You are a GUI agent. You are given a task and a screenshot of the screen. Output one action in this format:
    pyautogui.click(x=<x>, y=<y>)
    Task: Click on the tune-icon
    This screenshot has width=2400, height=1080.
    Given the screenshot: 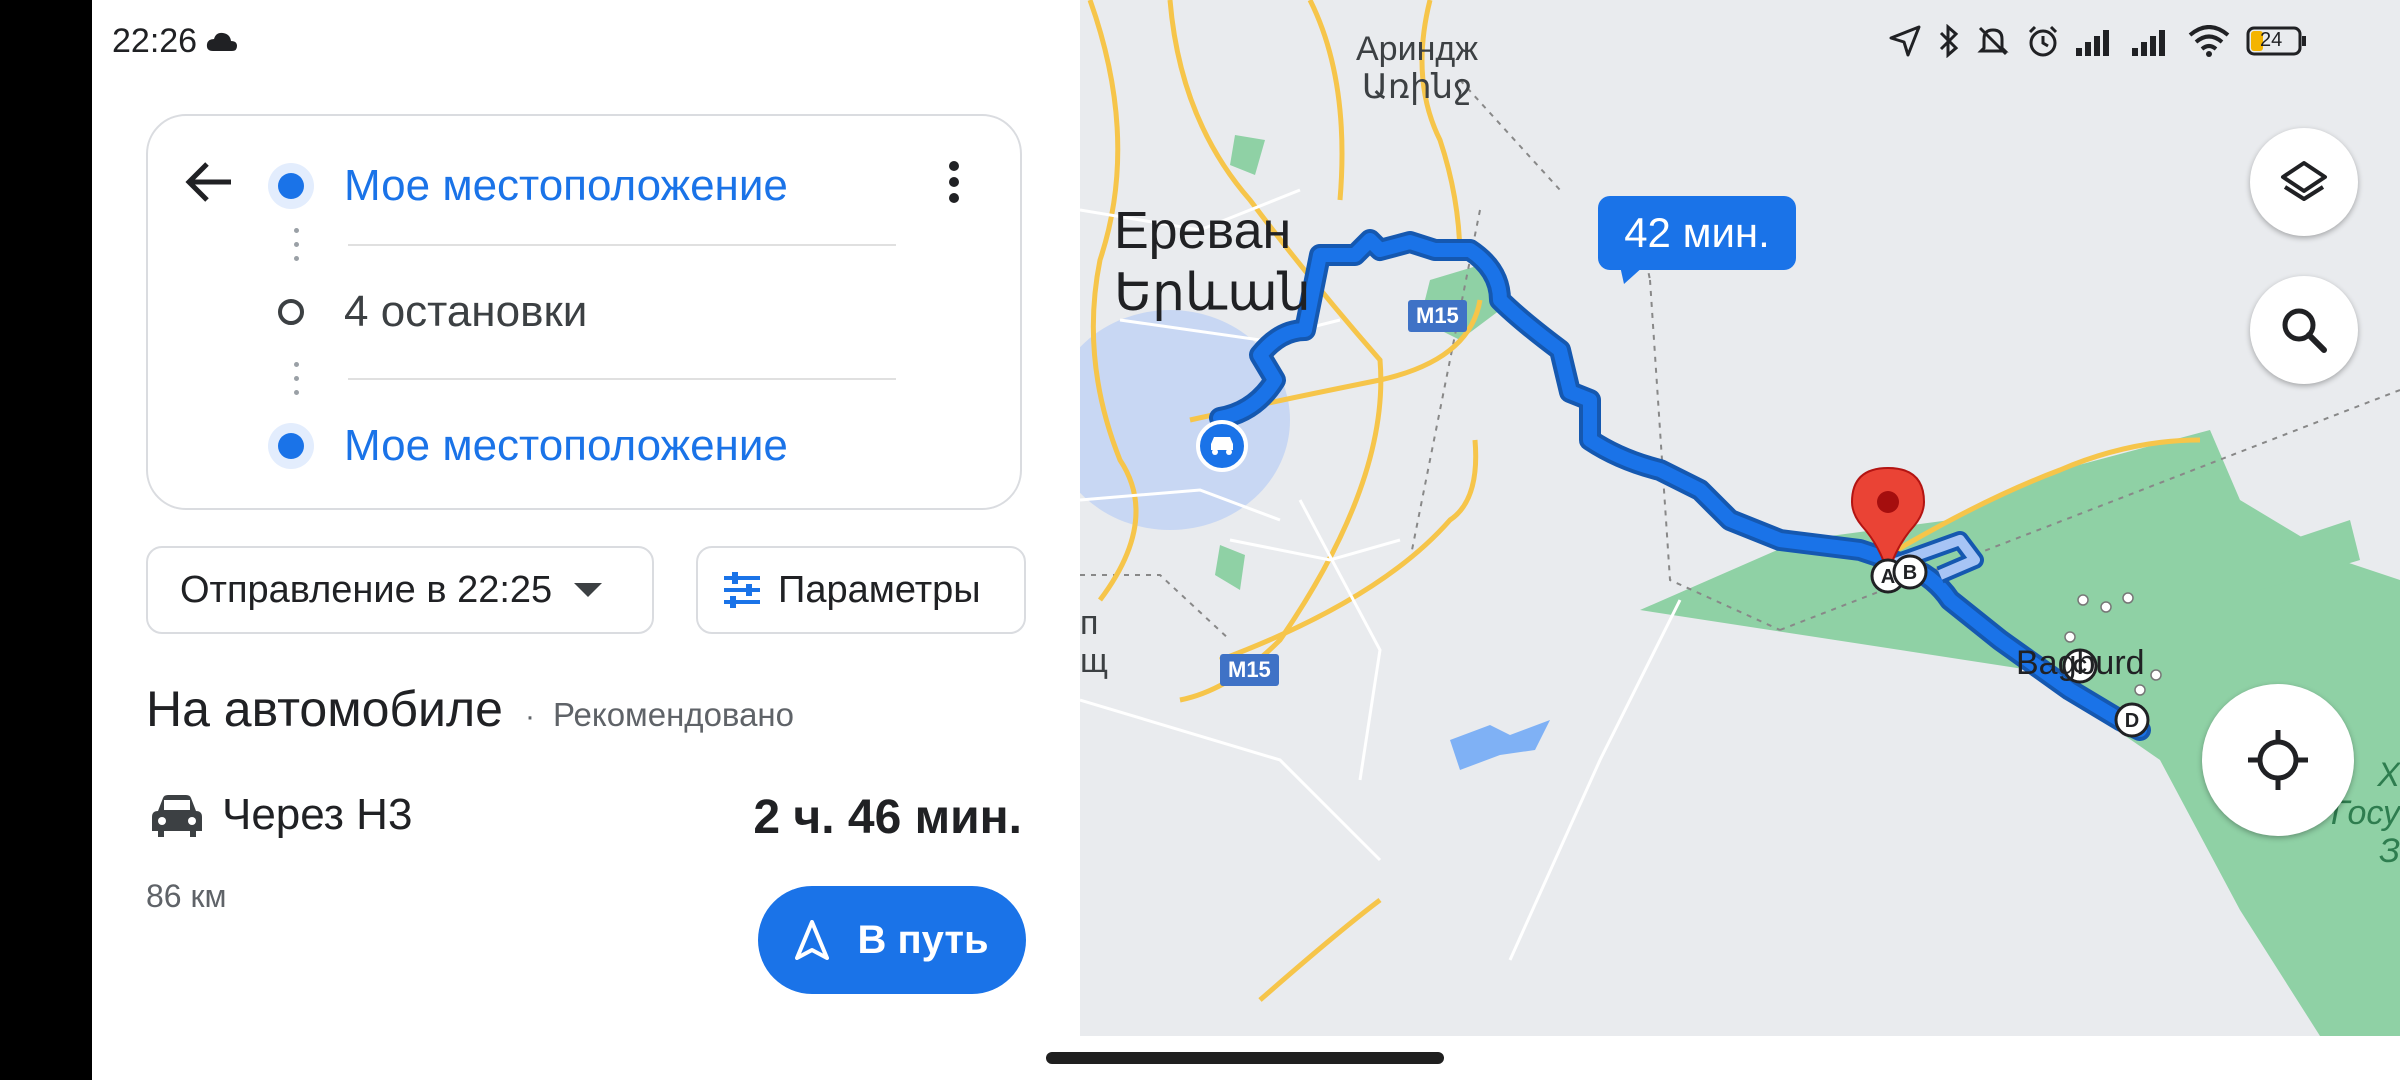 What is the action you would take?
    pyautogui.click(x=742, y=590)
    